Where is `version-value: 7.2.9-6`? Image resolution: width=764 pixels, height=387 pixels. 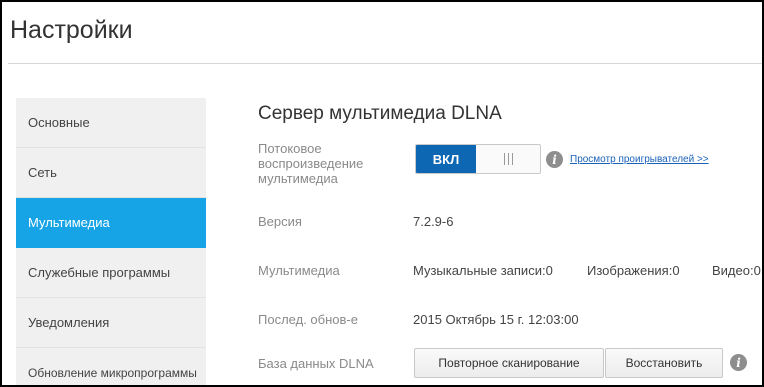
version-value: 7.2.9-6 is located at coordinates (433, 221).